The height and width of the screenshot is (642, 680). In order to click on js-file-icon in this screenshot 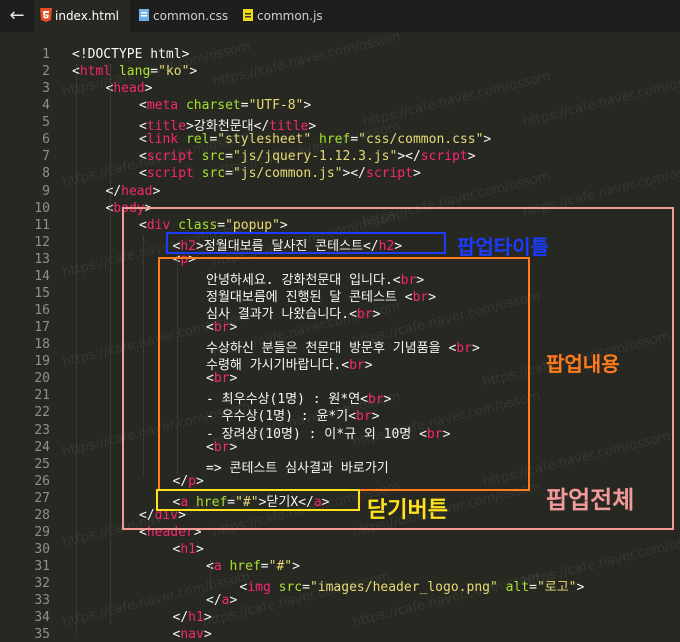, I will do `click(248, 15)`.